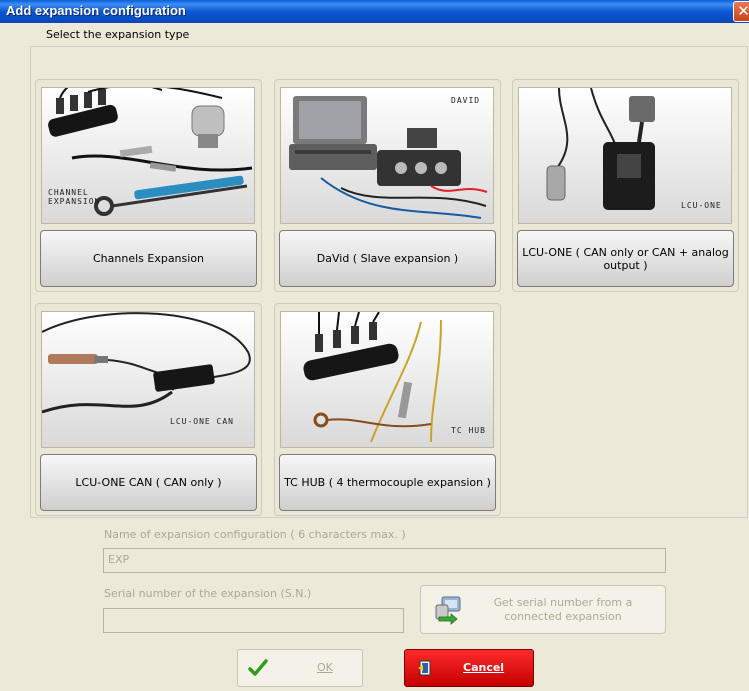  What do you see at coordinates (387, 258) in the screenshot?
I see `david-button: DaVid ( Slave expansion )` at bounding box center [387, 258].